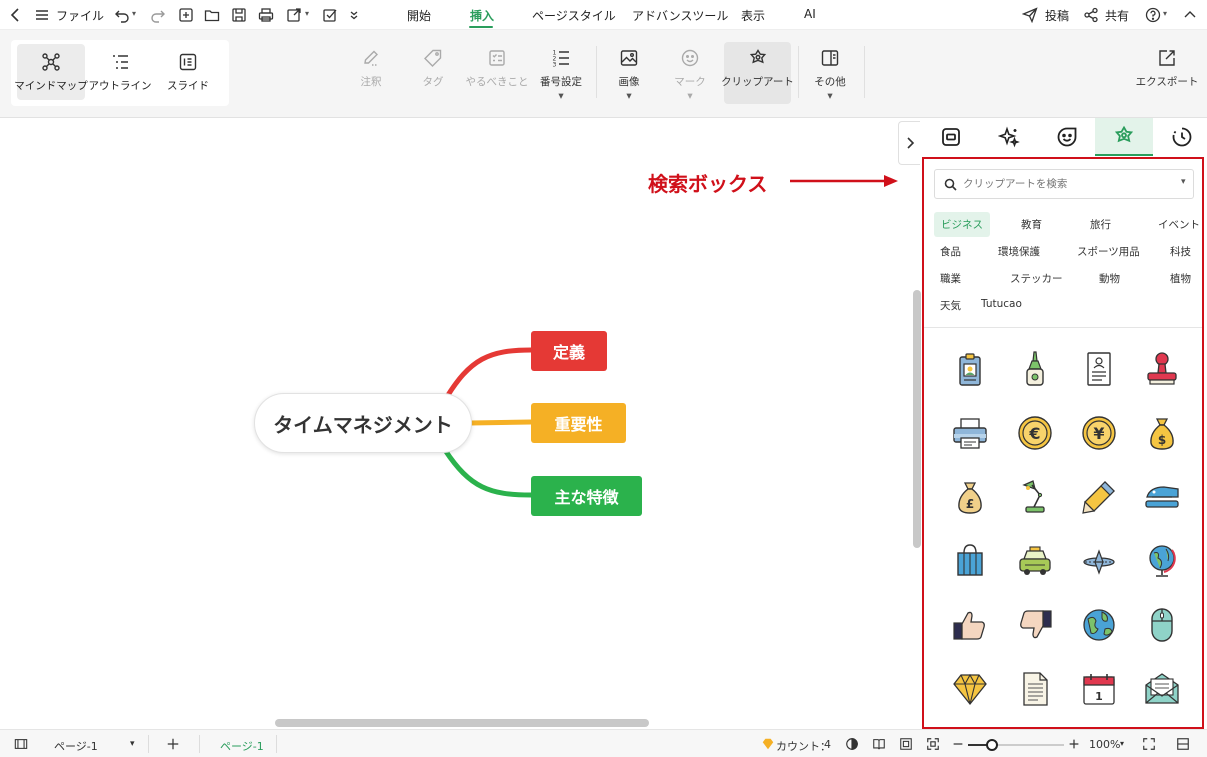 The height and width of the screenshot is (757, 1207). I want to click on clipart-item: $, so click(1162, 433).